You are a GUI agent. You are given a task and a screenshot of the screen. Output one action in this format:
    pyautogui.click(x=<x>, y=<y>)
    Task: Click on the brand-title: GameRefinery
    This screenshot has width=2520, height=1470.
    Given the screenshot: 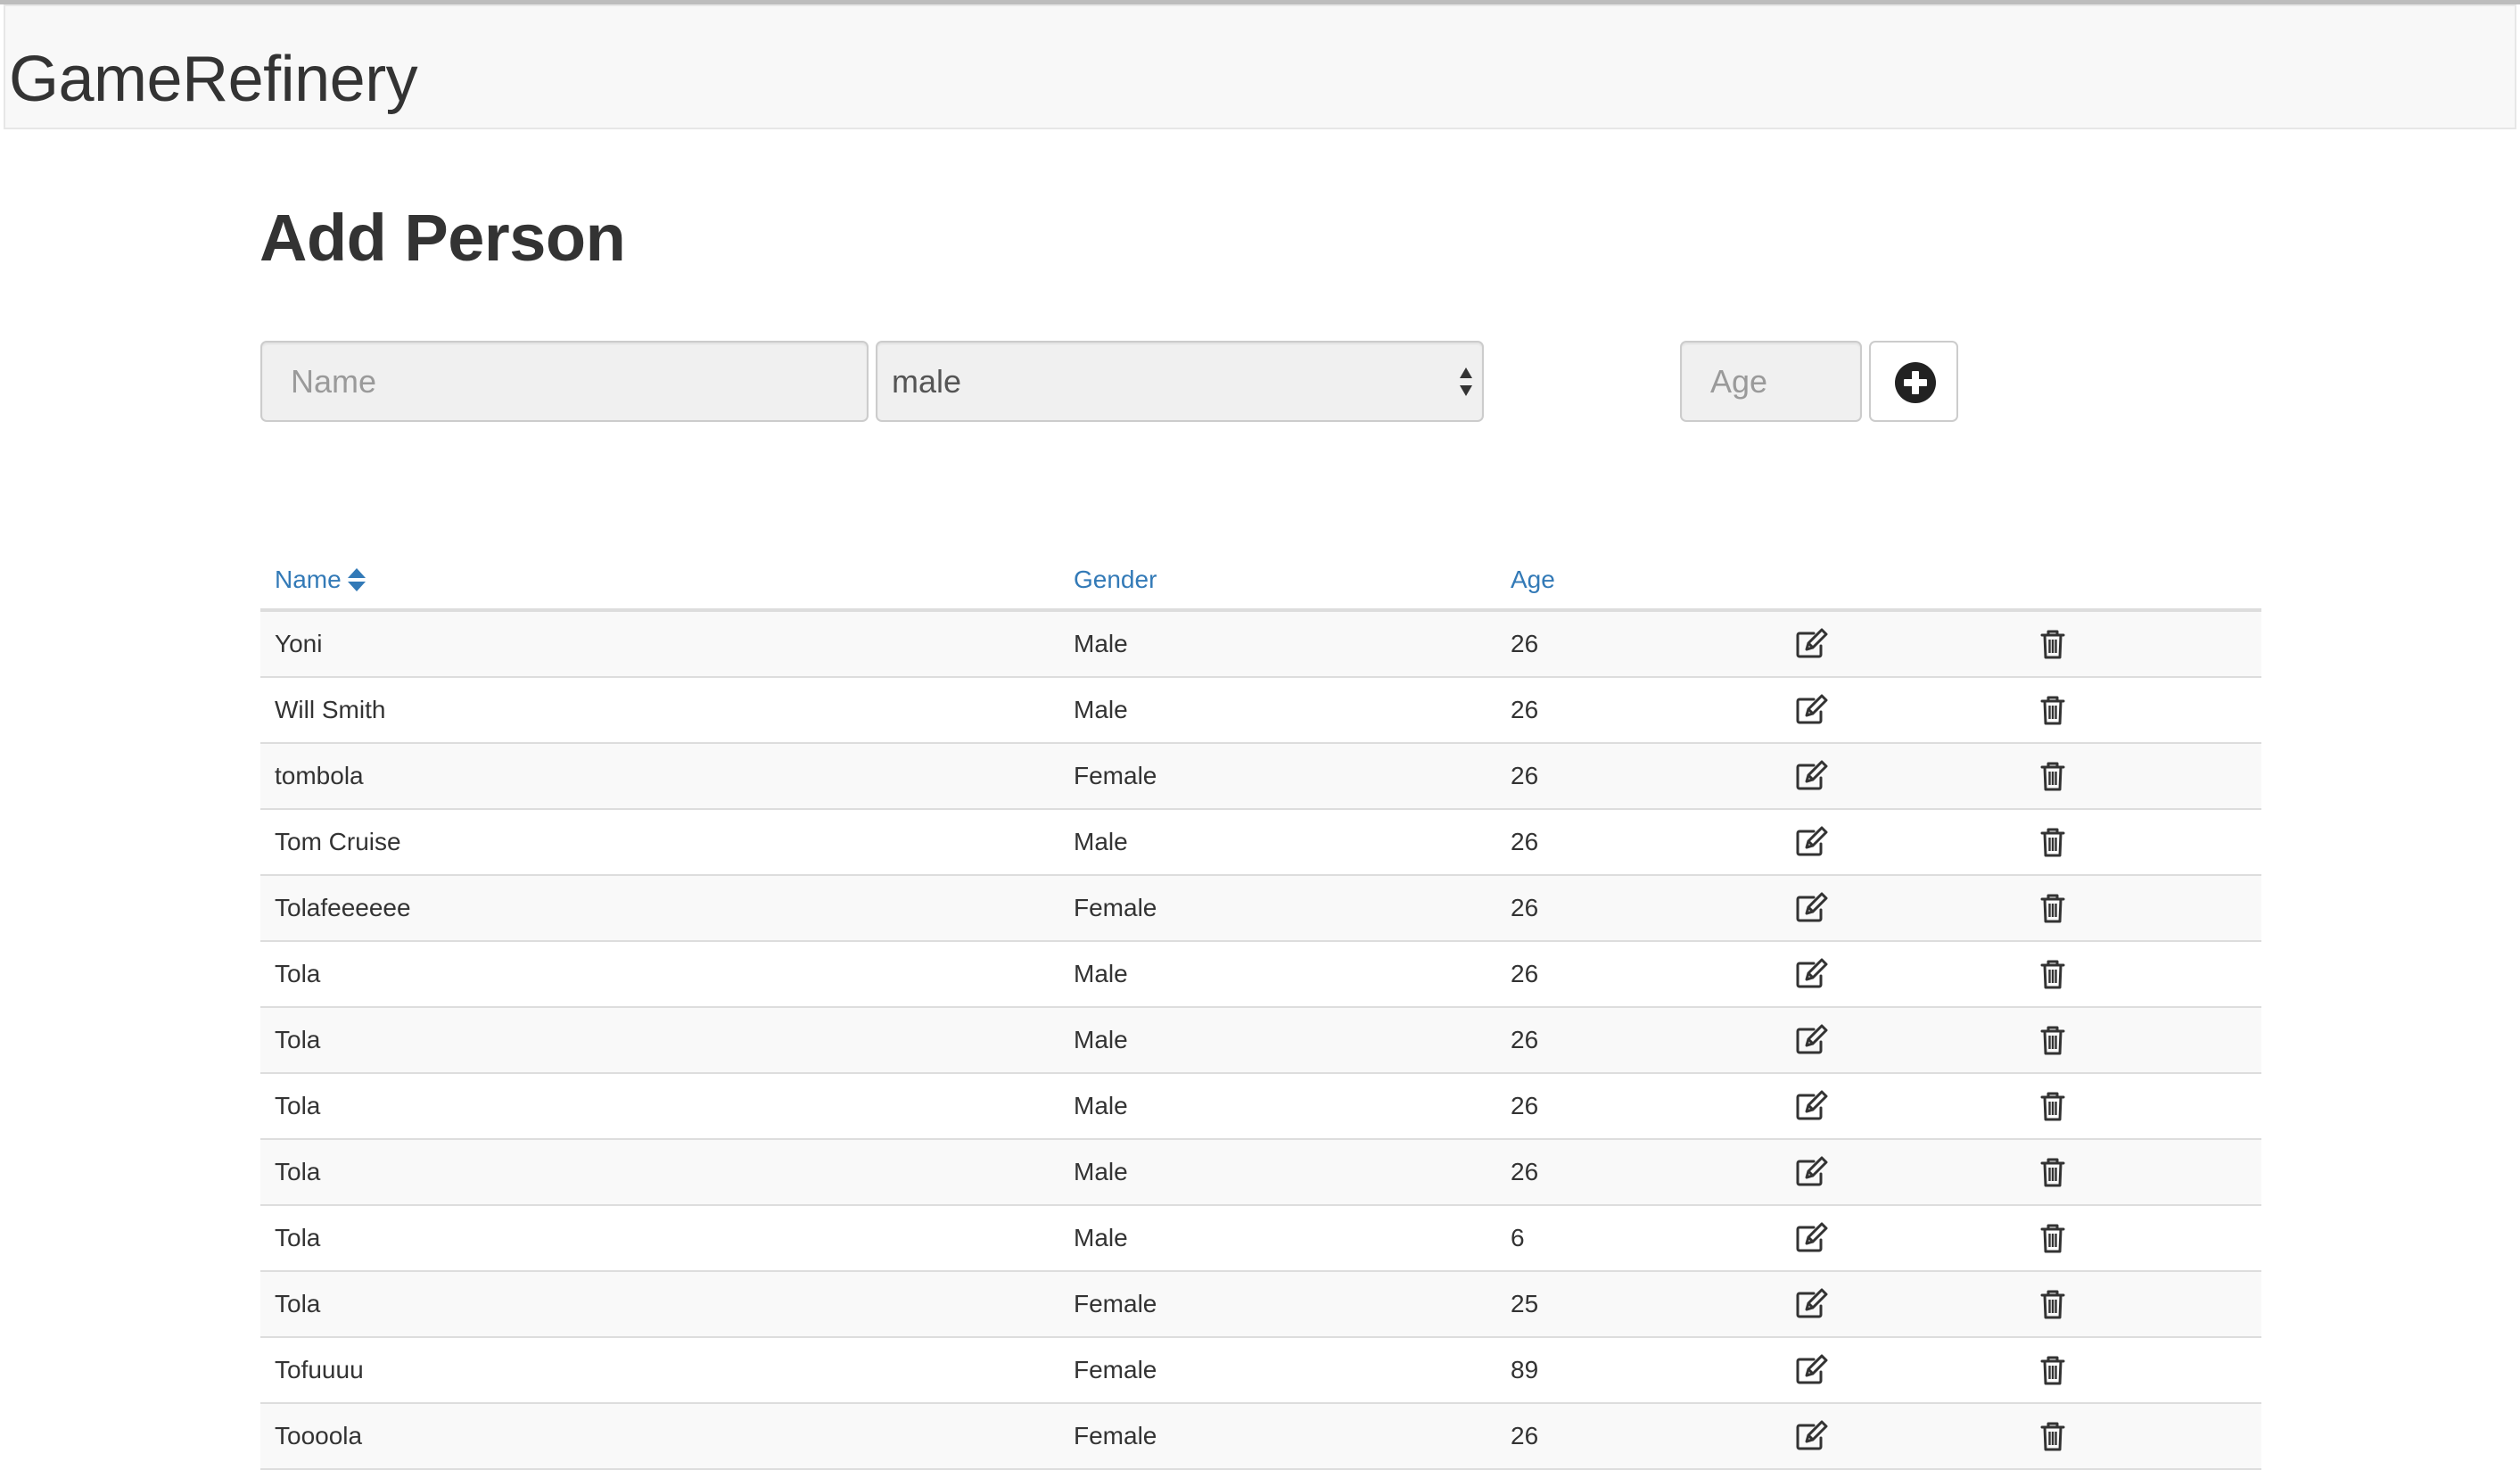 What is the action you would take?
    pyautogui.click(x=214, y=79)
    